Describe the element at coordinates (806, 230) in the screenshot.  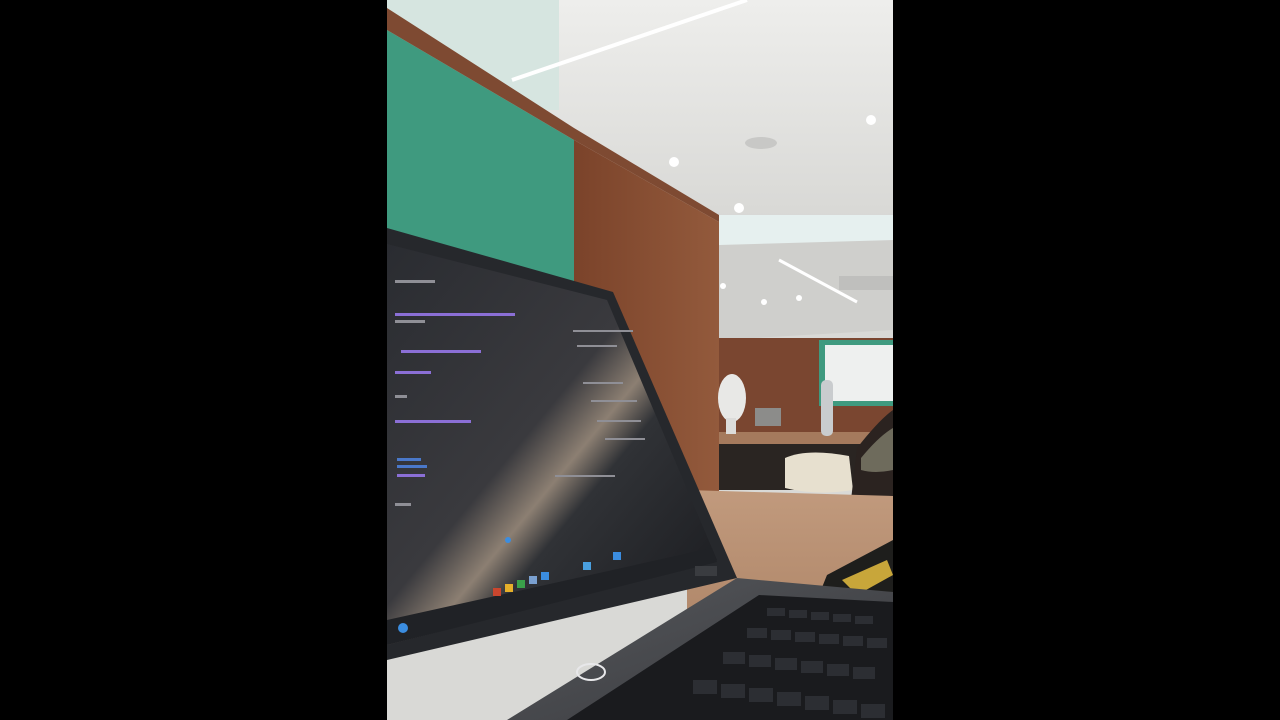
I see `ceiling-soffit` at that location.